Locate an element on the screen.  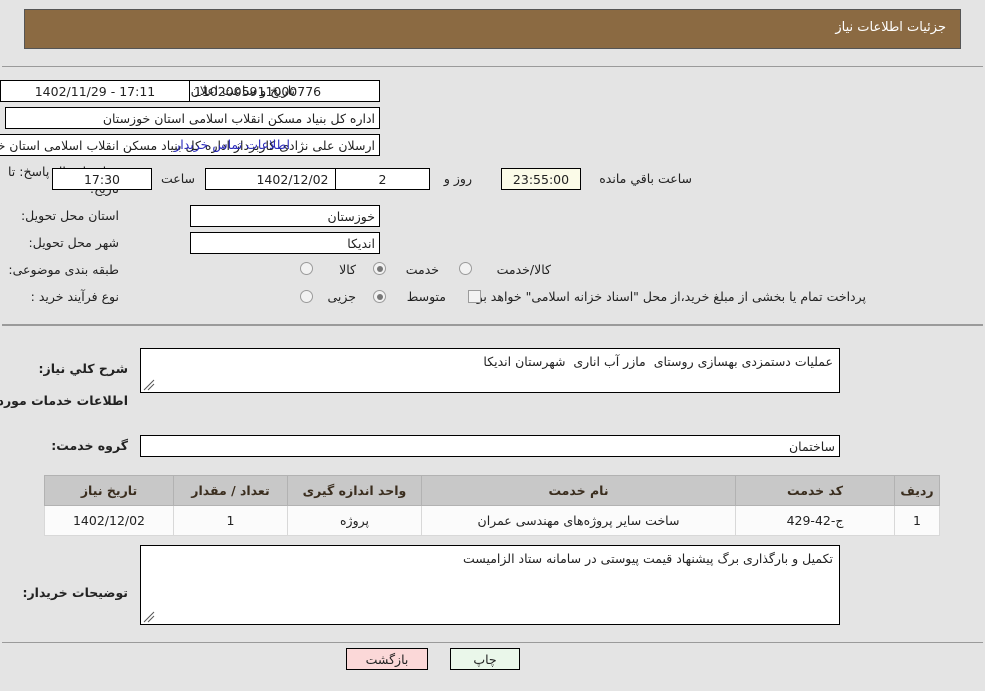
delivery-city-field: اندیکا is located at coordinates (285, 243).